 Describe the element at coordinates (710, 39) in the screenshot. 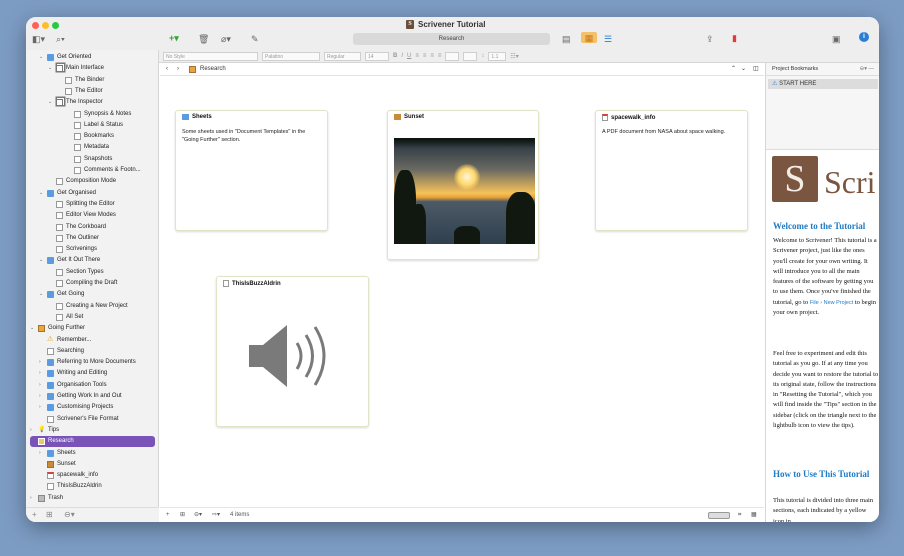

I see `share-icon: ⇪` at that location.